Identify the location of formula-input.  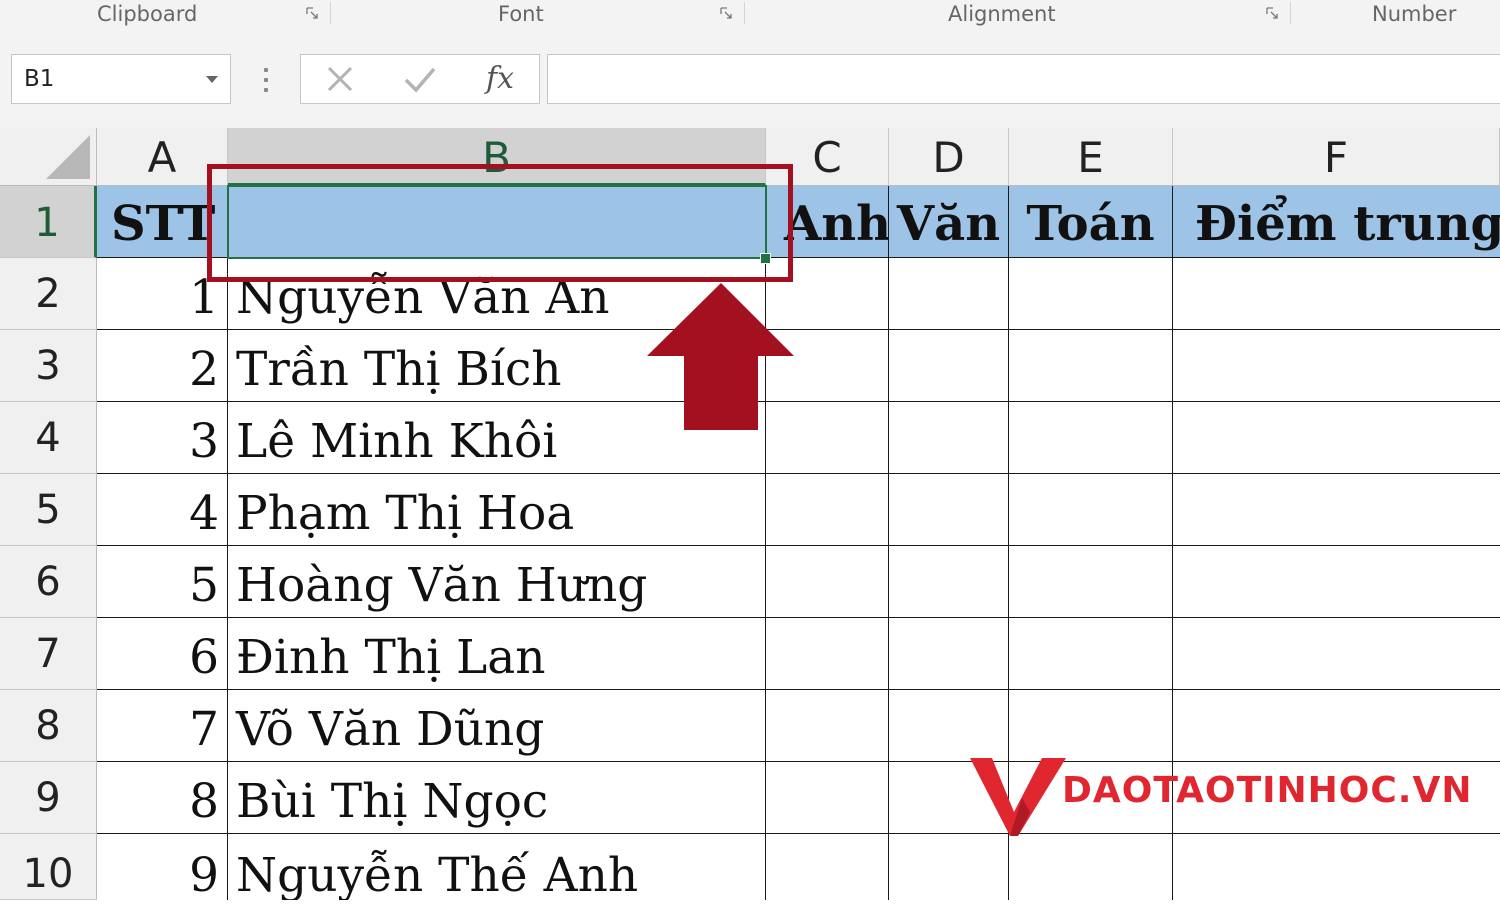
(1023, 79).